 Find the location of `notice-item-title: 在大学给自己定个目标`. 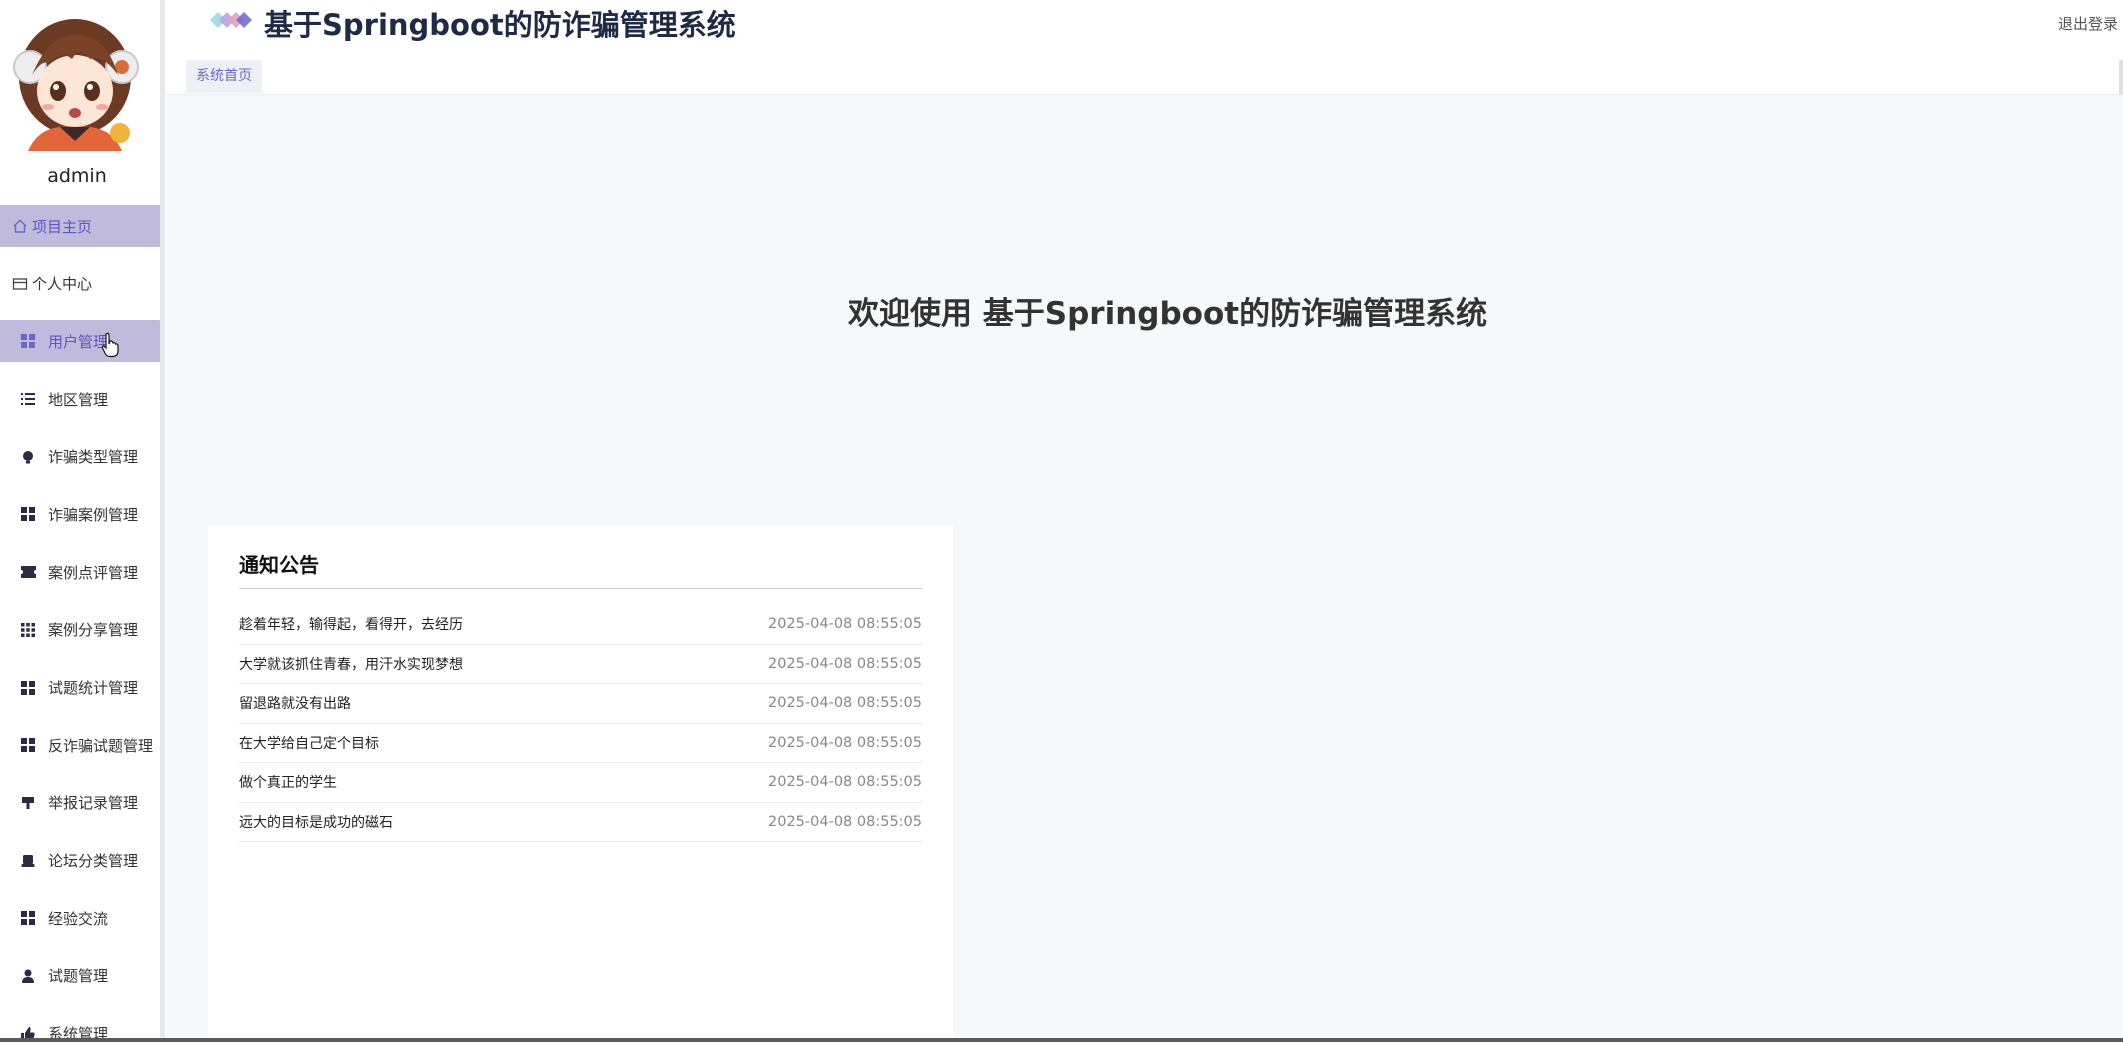

notice-item-title: 在大学给自己定个目标 is located at coordinates (309, 743).